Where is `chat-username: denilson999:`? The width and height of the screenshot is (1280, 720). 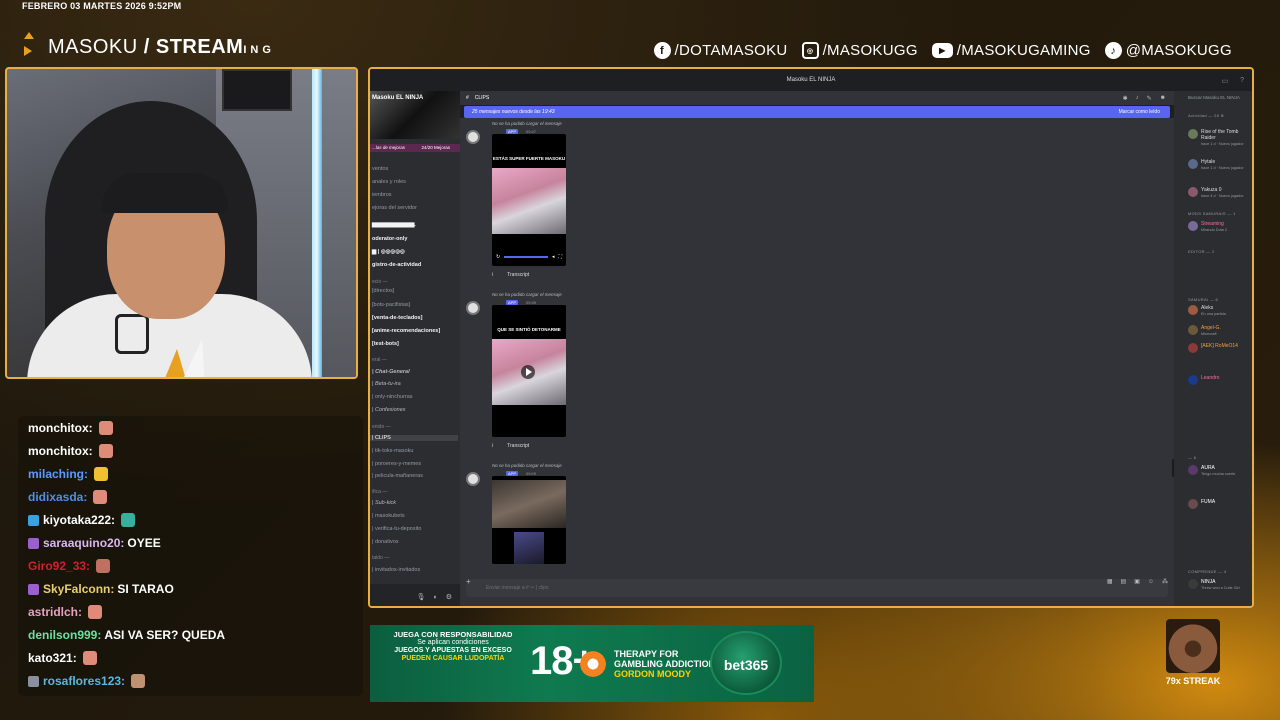 chat-username: denilson999: is located at coordinates (64, 635).